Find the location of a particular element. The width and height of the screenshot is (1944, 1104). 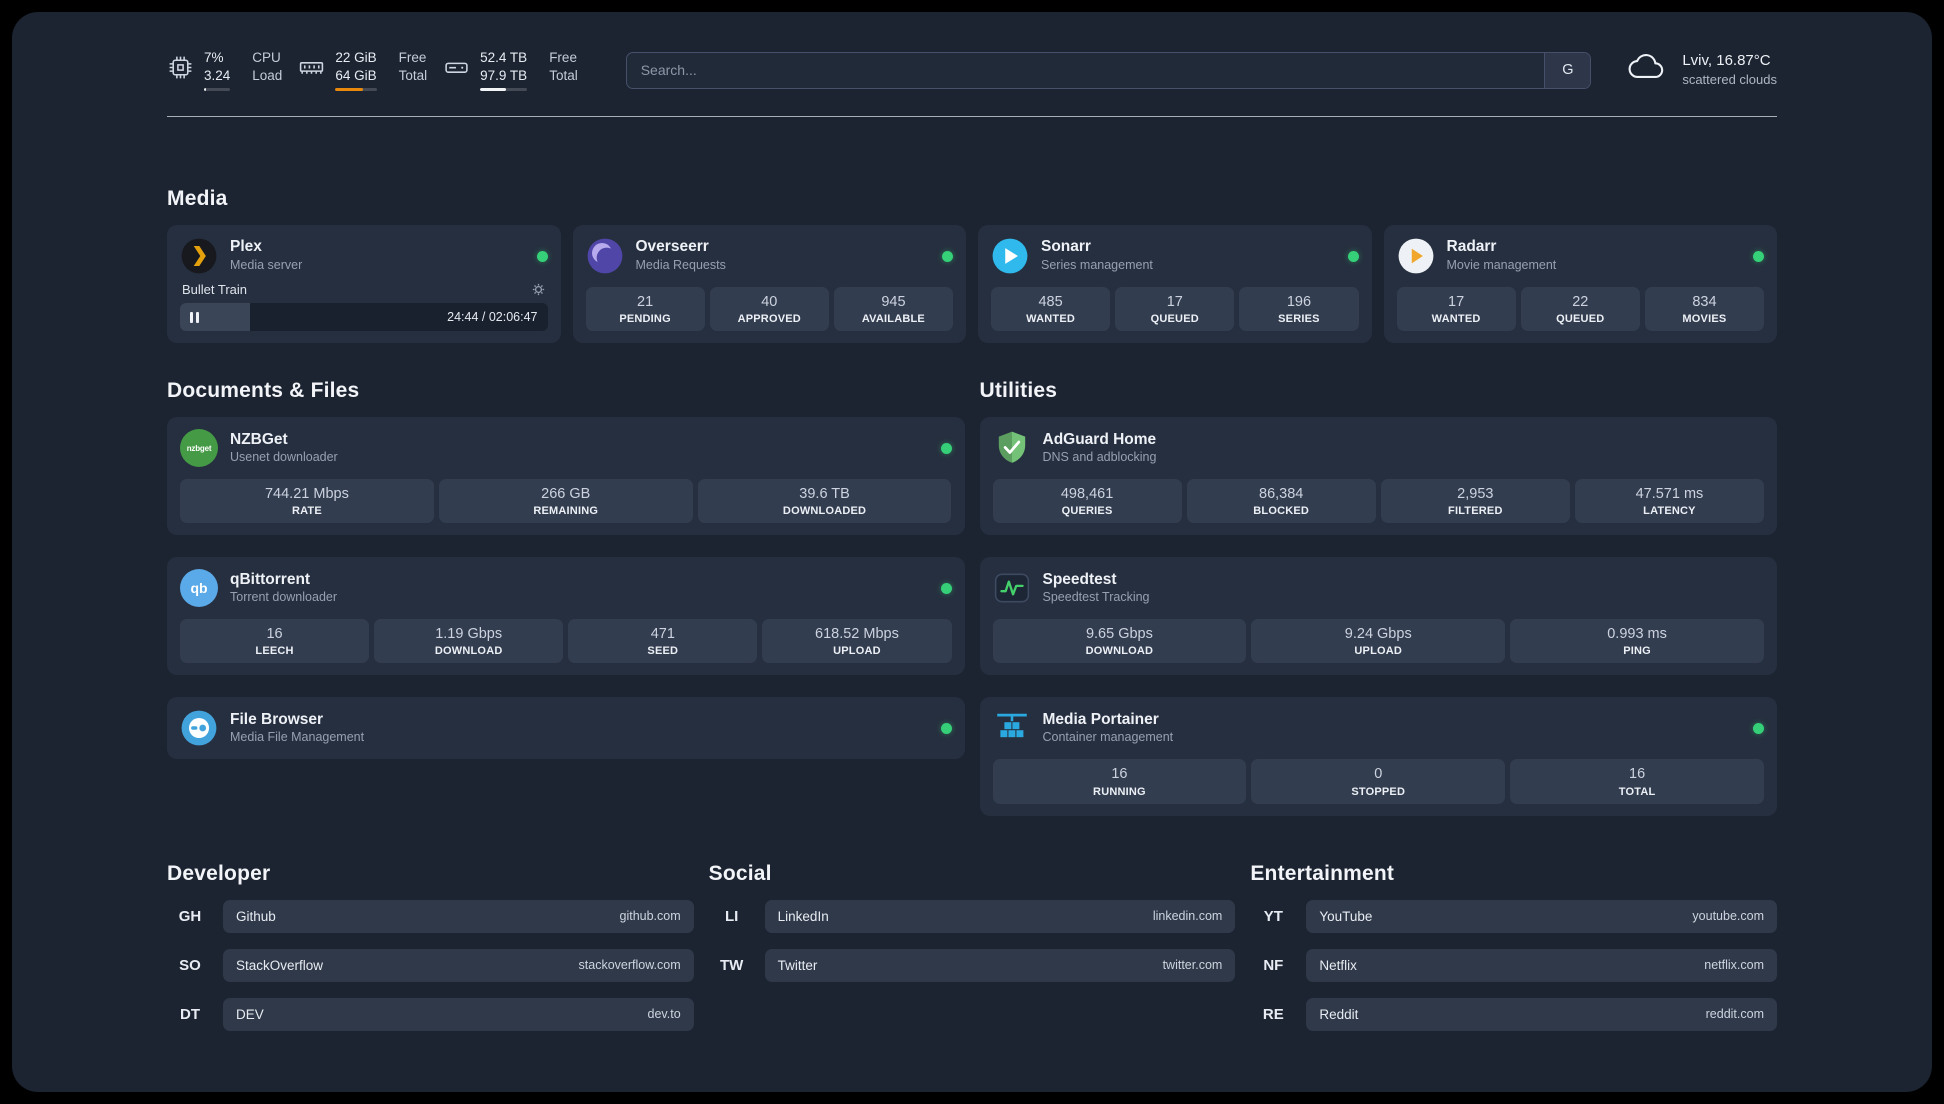

section-title-utilities: Utilities is located at coordinates (1018, 391).